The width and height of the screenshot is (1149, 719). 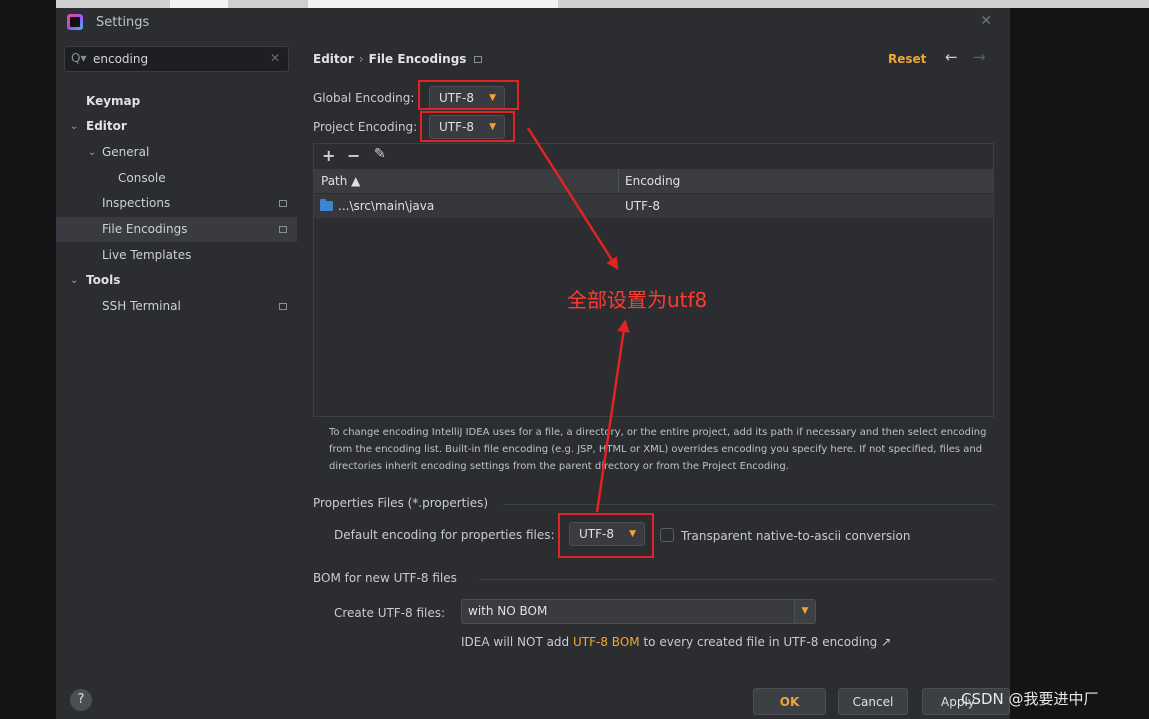 What do you see at coordinates (364, 98) in the screenshot?
I see `global-encoding-label: Global Encoding:` at bounding box center [364, 98].